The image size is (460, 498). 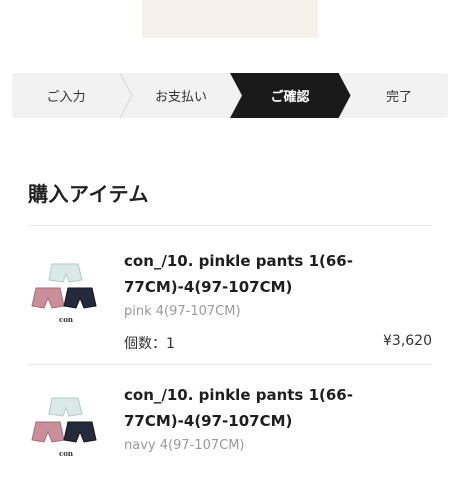 I want to click on step-label: ご確認, so click(x=290, y=97).